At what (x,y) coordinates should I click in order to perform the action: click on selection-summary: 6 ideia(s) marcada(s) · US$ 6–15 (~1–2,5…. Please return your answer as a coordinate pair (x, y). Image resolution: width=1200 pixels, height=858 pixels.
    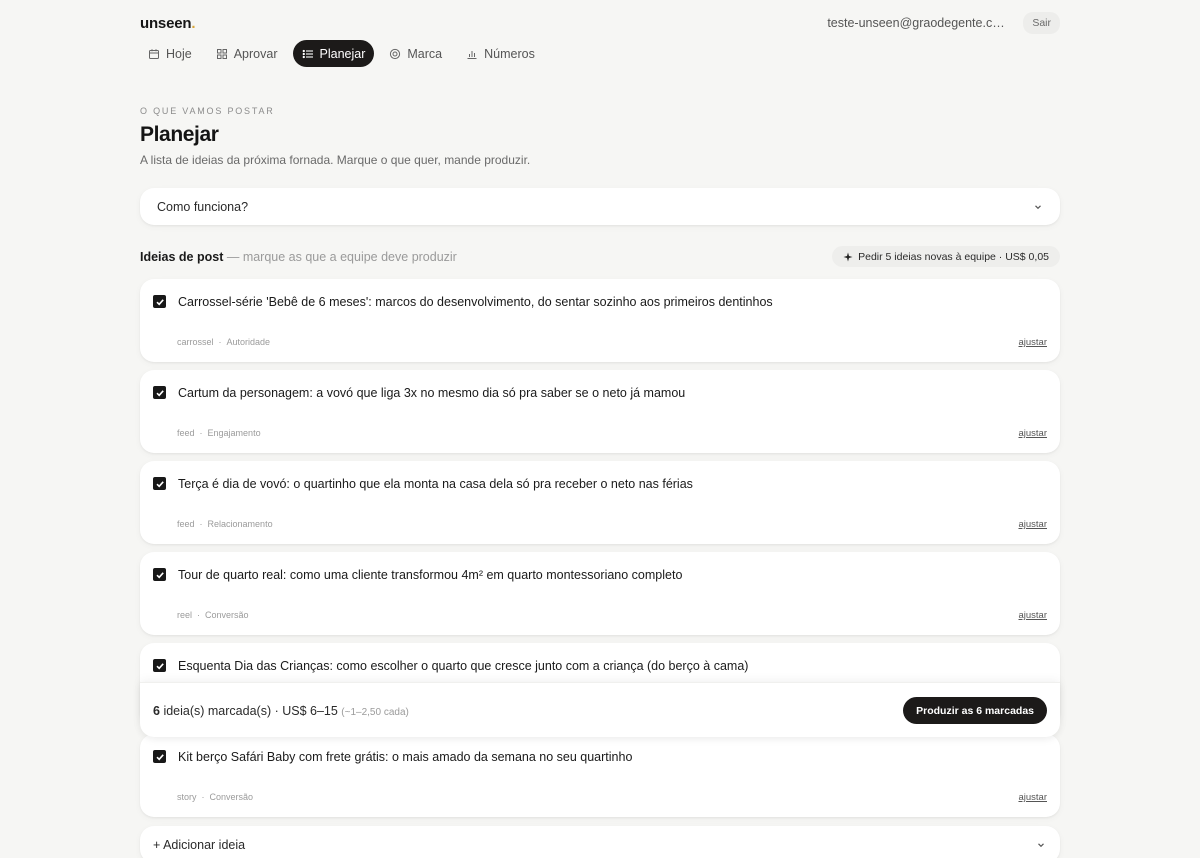
    Looking at the image, I should click on (281, 711).